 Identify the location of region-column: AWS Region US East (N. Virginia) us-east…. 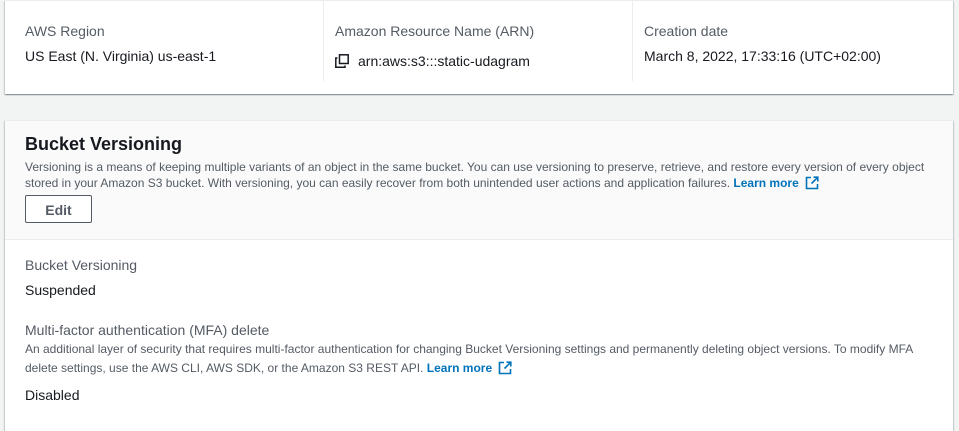
(173, 41).